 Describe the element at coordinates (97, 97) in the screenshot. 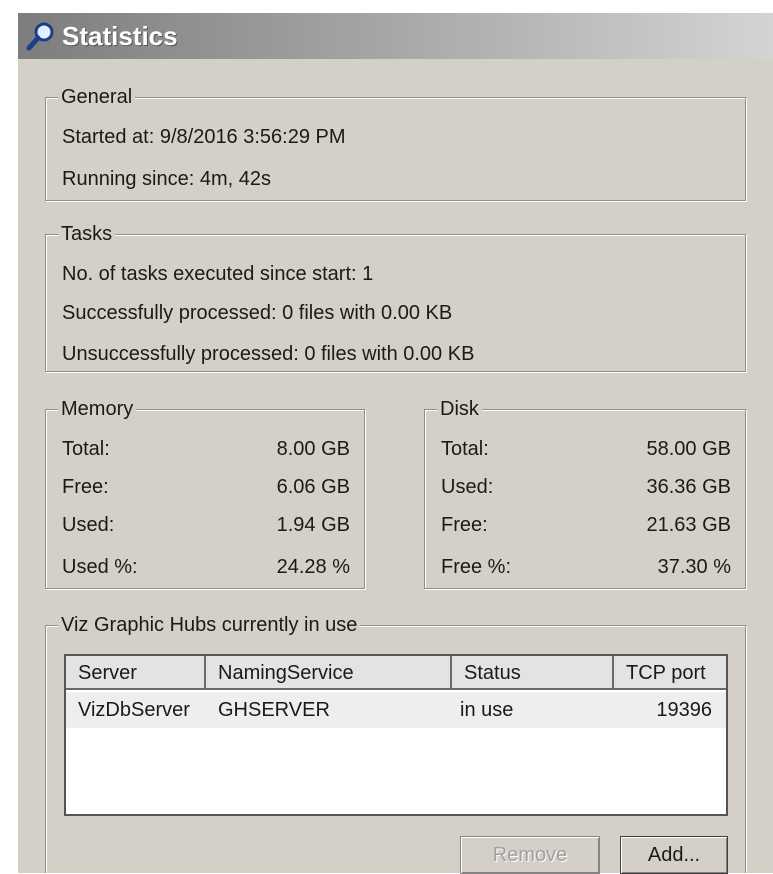

I see `general-legend: General` at that location.